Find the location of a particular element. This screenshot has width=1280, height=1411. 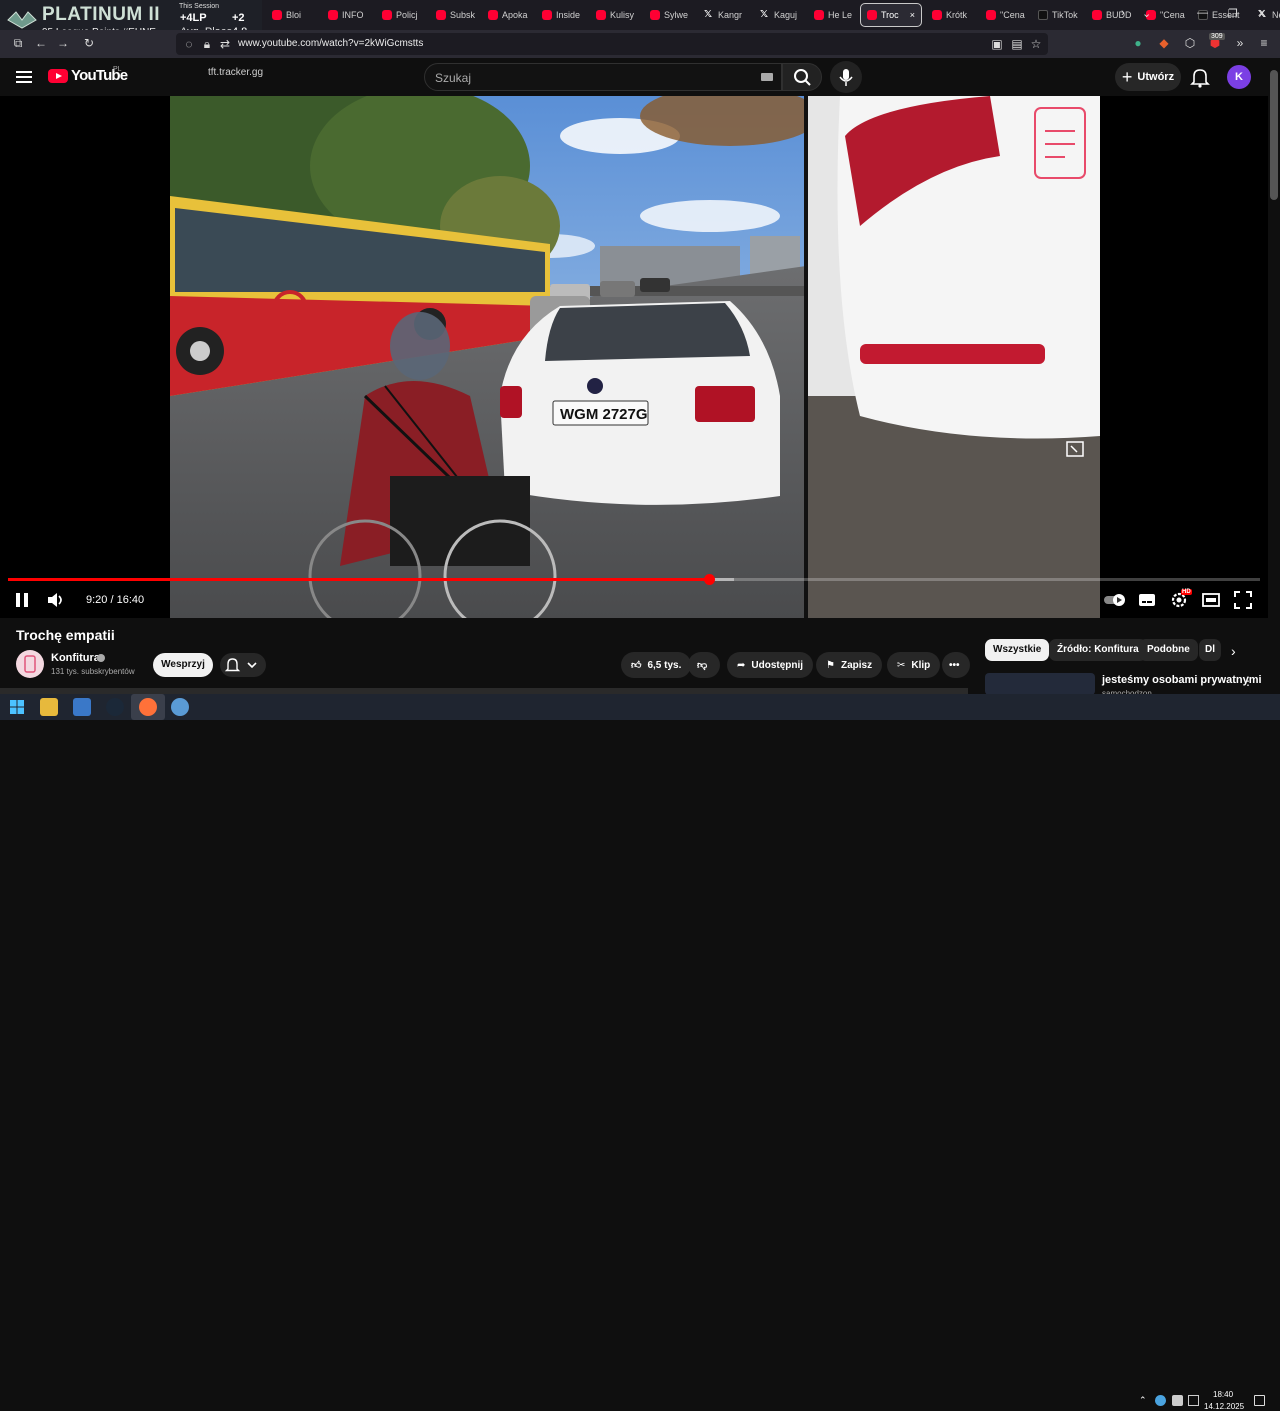

browser-tab: Kulisy is located at coordinates (615, 15).